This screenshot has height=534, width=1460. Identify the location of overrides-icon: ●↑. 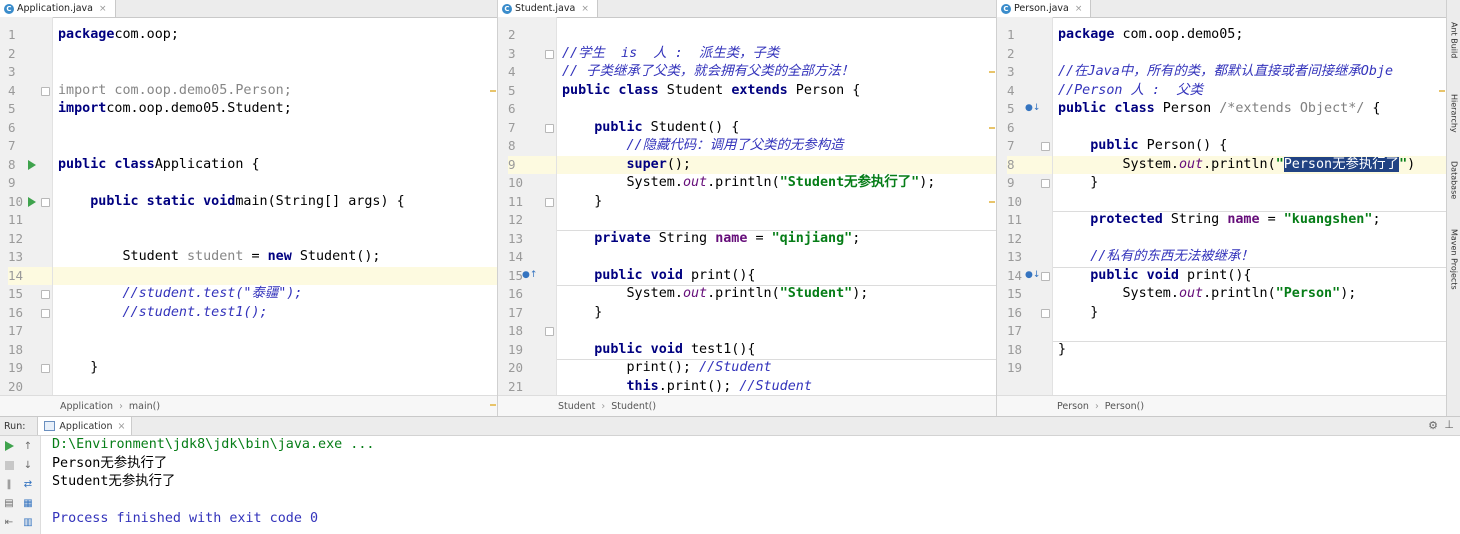
(529, 275).